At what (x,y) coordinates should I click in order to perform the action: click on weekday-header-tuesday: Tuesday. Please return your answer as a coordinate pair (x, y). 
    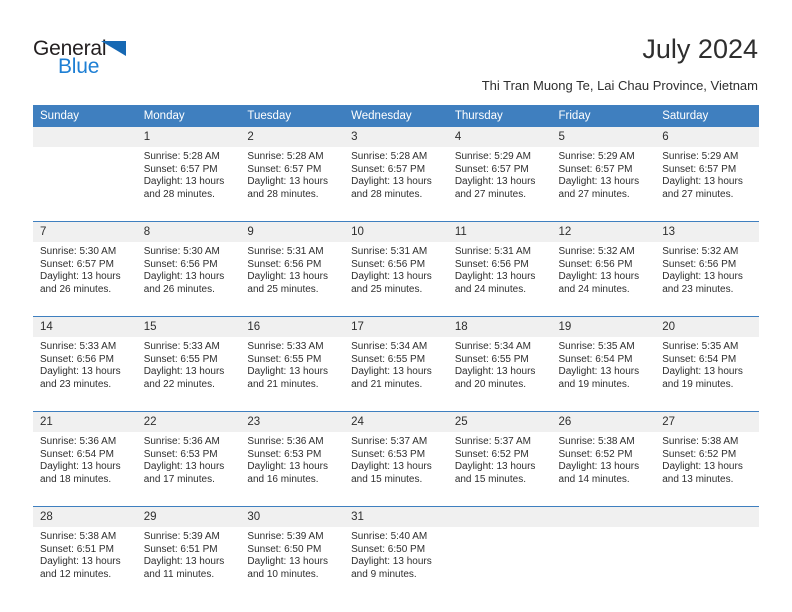
    Looking at the image, I should click on (292, 116).